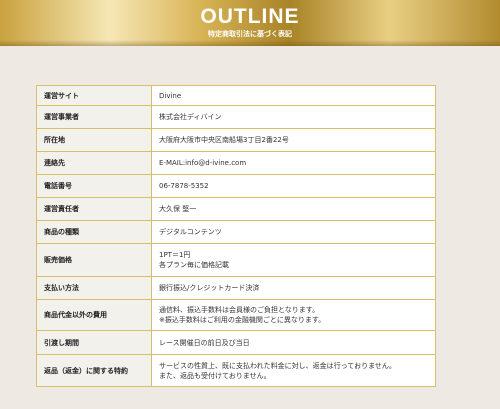  I want to click on table-row: 所在地 大阪府大阪市中央区南船場3丁目2番22号, so click(236, 140).